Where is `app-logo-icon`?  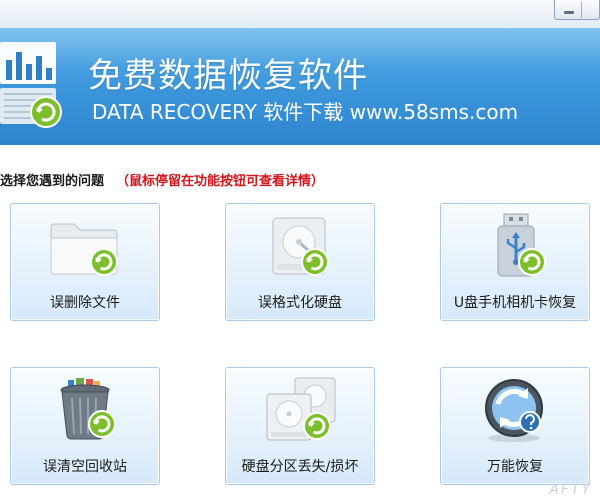 app-logo-icon is located at coordinates (31, 85).